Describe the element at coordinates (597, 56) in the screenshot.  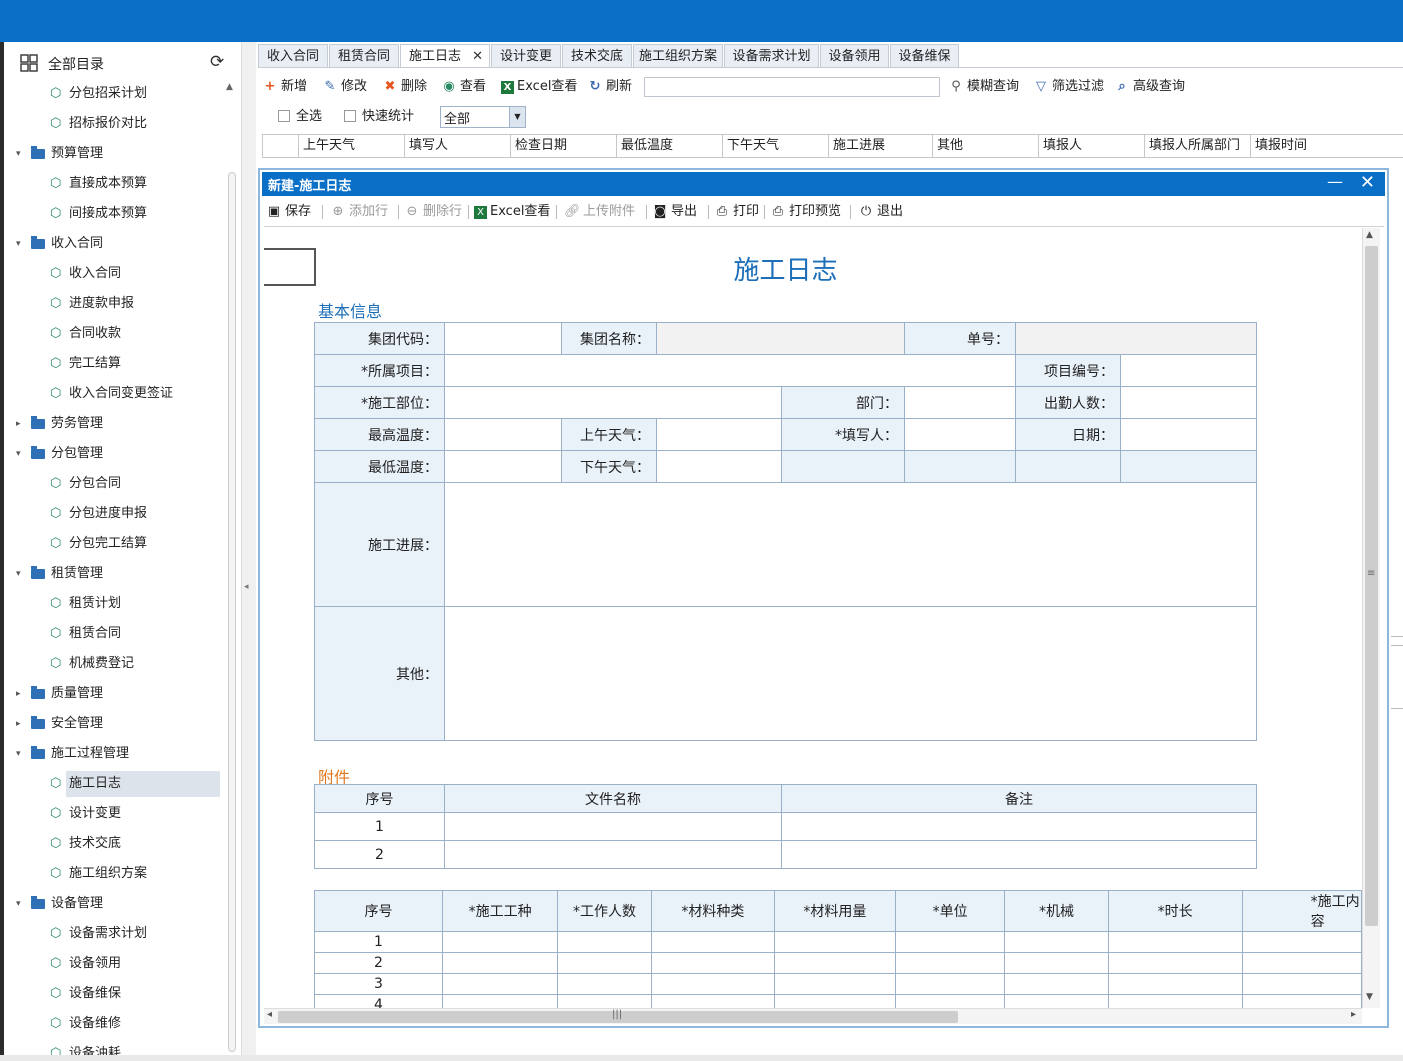
I see `tab-tech-briefing: 技术交底` at that location.